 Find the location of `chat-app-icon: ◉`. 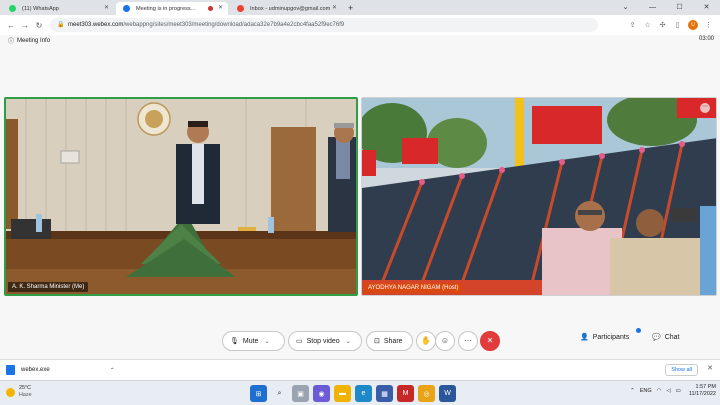

chat-app-icon: ◉ is located at coordinates (321, 393).